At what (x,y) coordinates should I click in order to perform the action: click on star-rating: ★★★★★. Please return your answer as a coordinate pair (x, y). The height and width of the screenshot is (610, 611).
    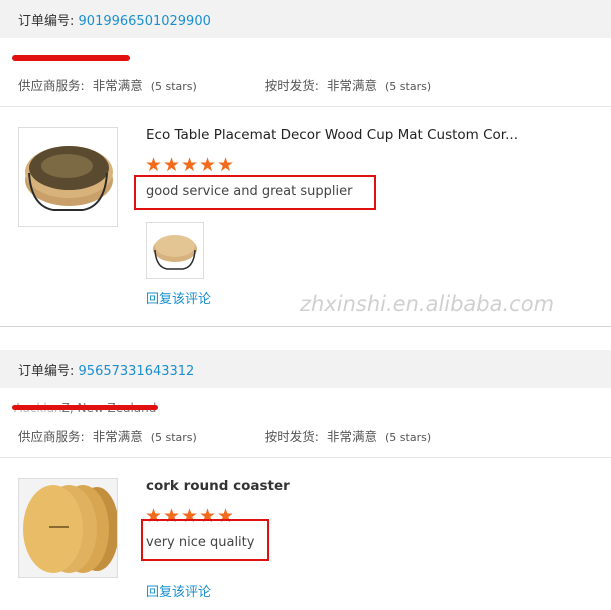
    Looking at the image, I should click on (190, 165).